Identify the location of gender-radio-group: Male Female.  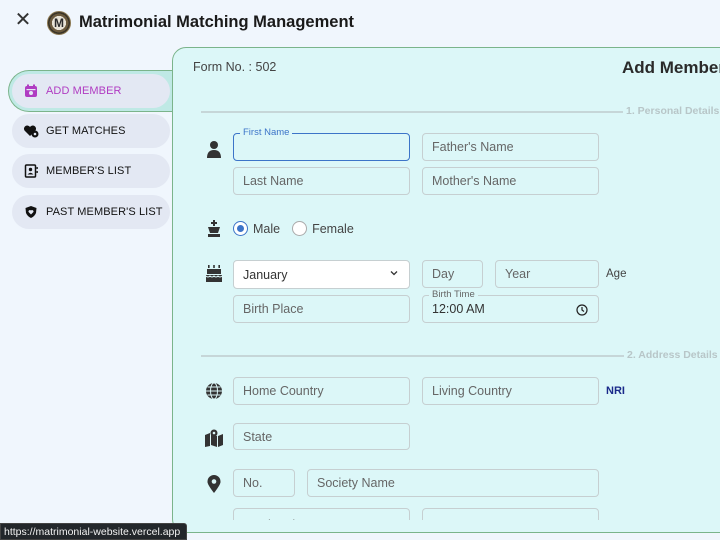
(293, 228).